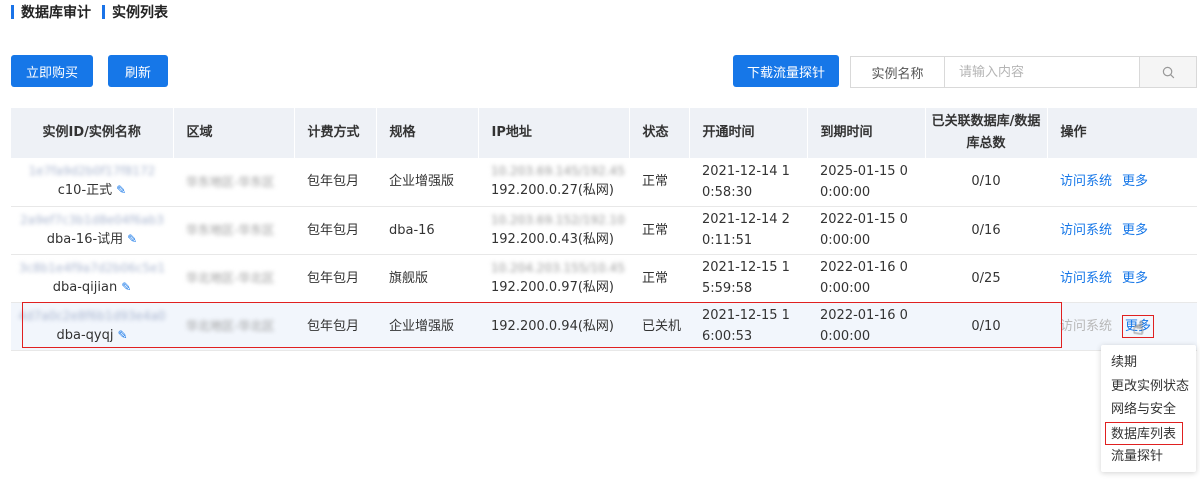 The image size is (1200, 482). What do you see at coordinates (1122, 133) in the screenshot?
I see `col-actions: 操作` at bounding box center [1122, 133].